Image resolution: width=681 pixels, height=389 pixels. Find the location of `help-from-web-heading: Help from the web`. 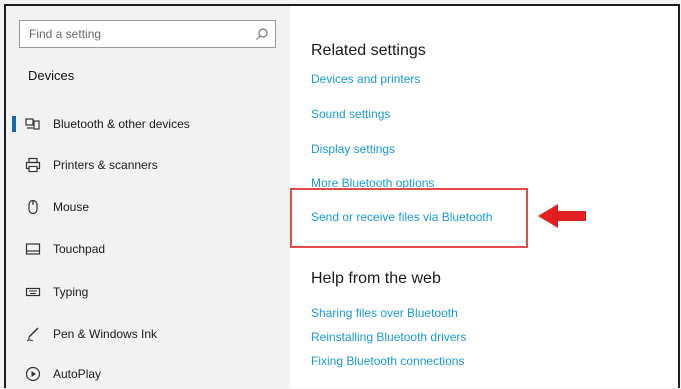

help-from-web-heading: Help from the web is located at coordinates (376, 278).